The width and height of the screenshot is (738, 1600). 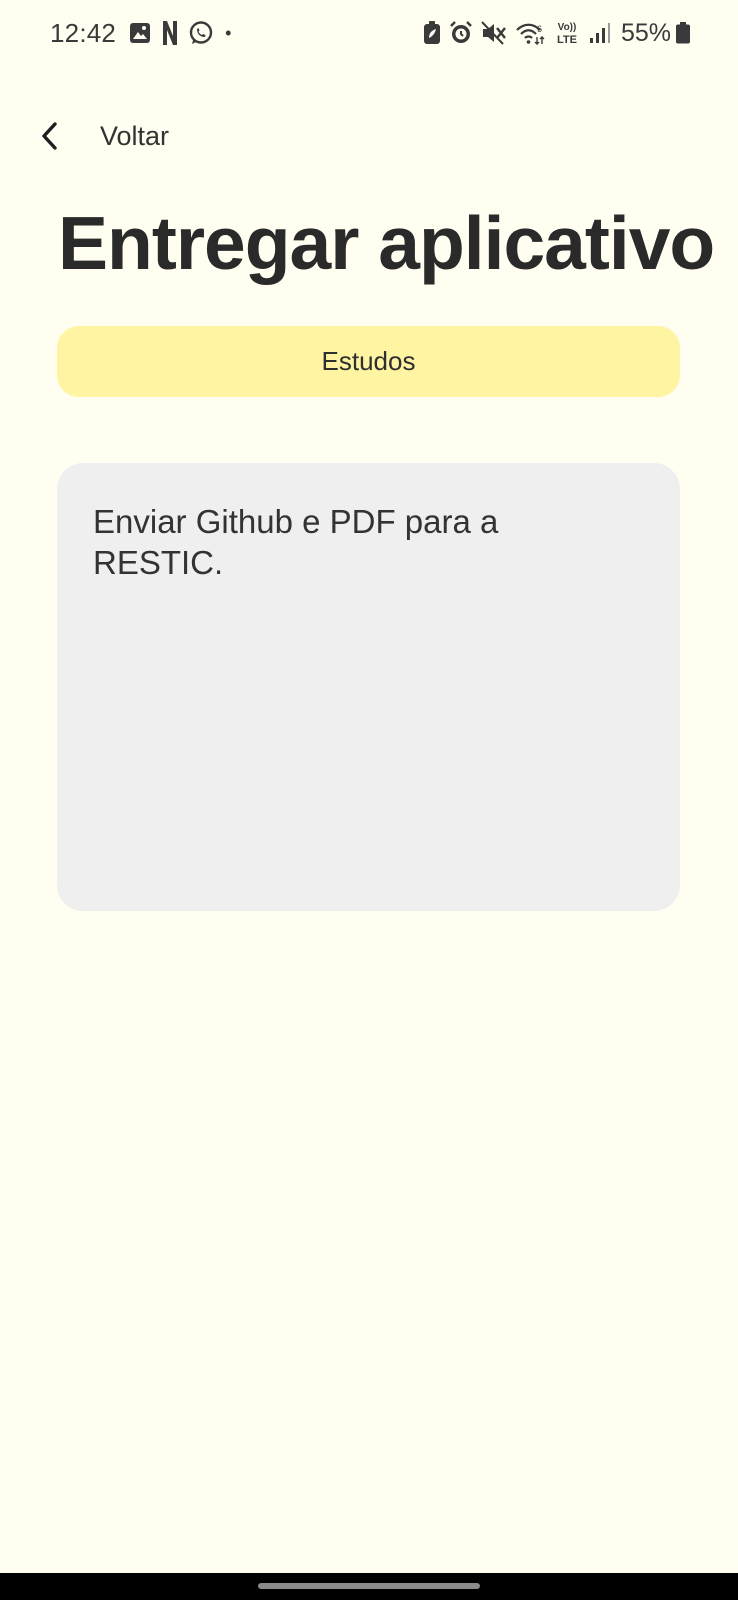 I want to click on battery-saver-icon, so click(x=432, y=33).